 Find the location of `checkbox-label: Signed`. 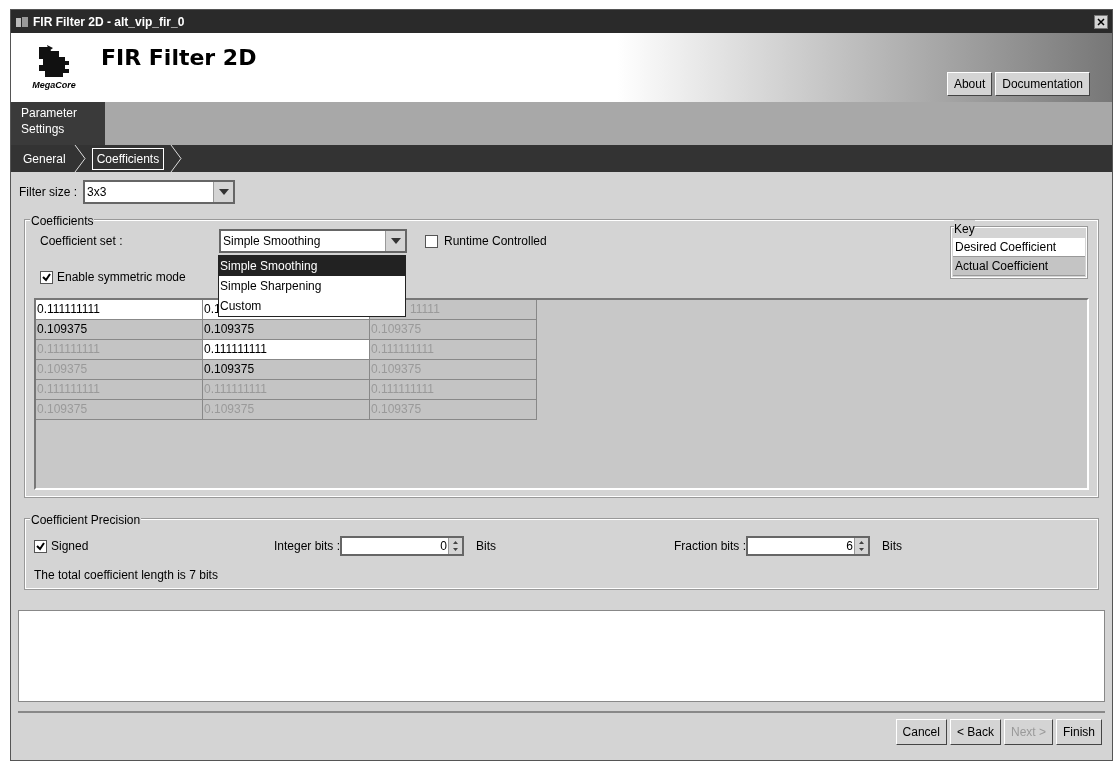

checkbox-label: Signed is located at coordinates (70, 546).